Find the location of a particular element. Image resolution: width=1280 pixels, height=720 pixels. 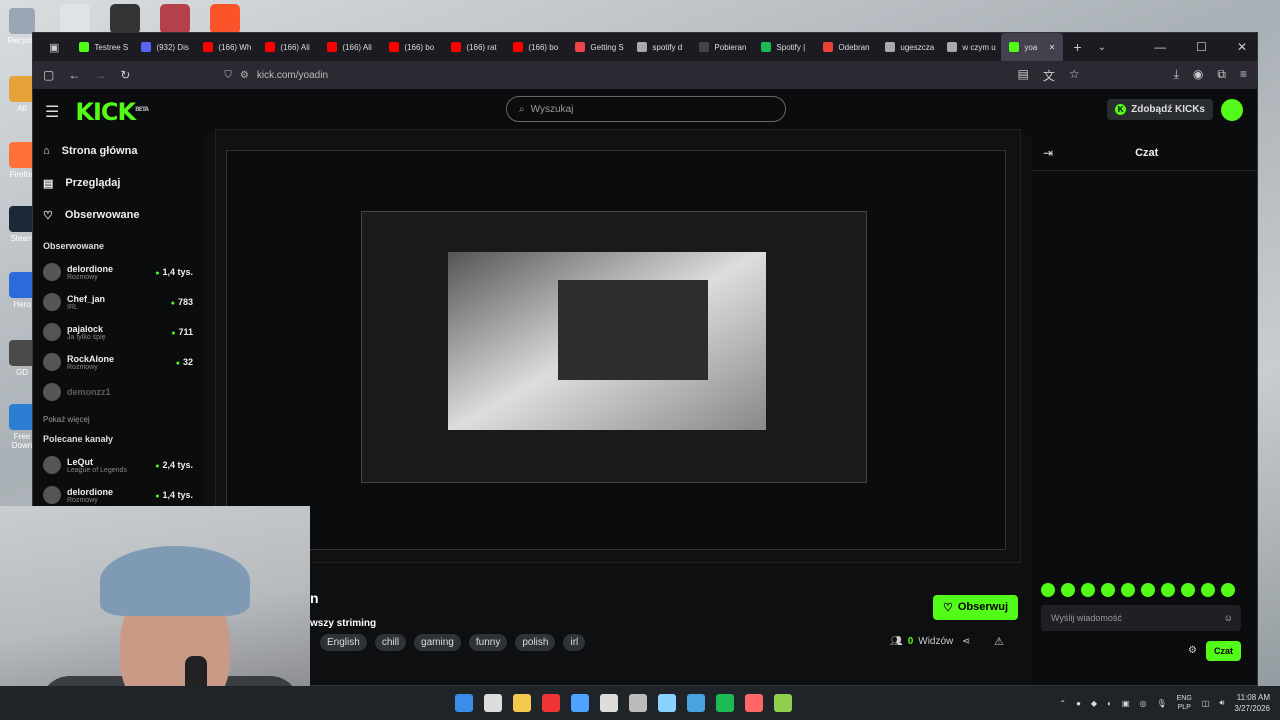

bookmark-star-icon: ☆ is located at coordinates (1074, 75).